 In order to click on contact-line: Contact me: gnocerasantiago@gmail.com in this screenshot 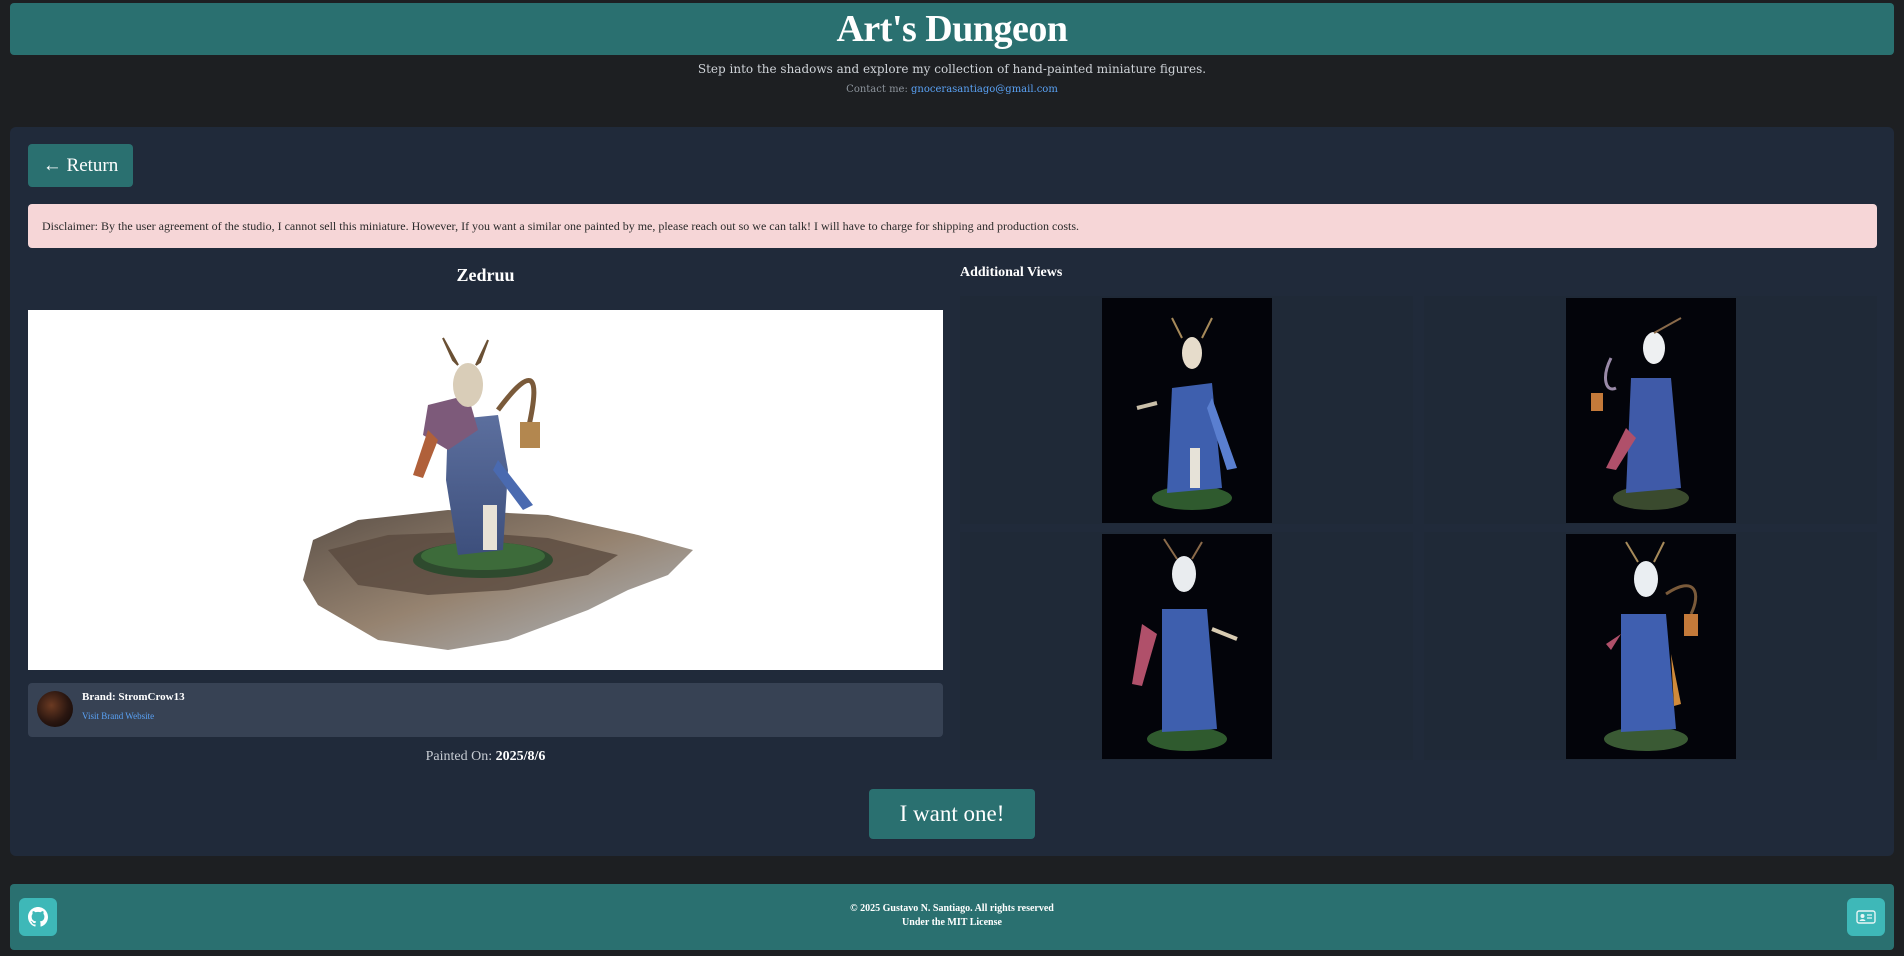, I will do `click(952, 89)`.